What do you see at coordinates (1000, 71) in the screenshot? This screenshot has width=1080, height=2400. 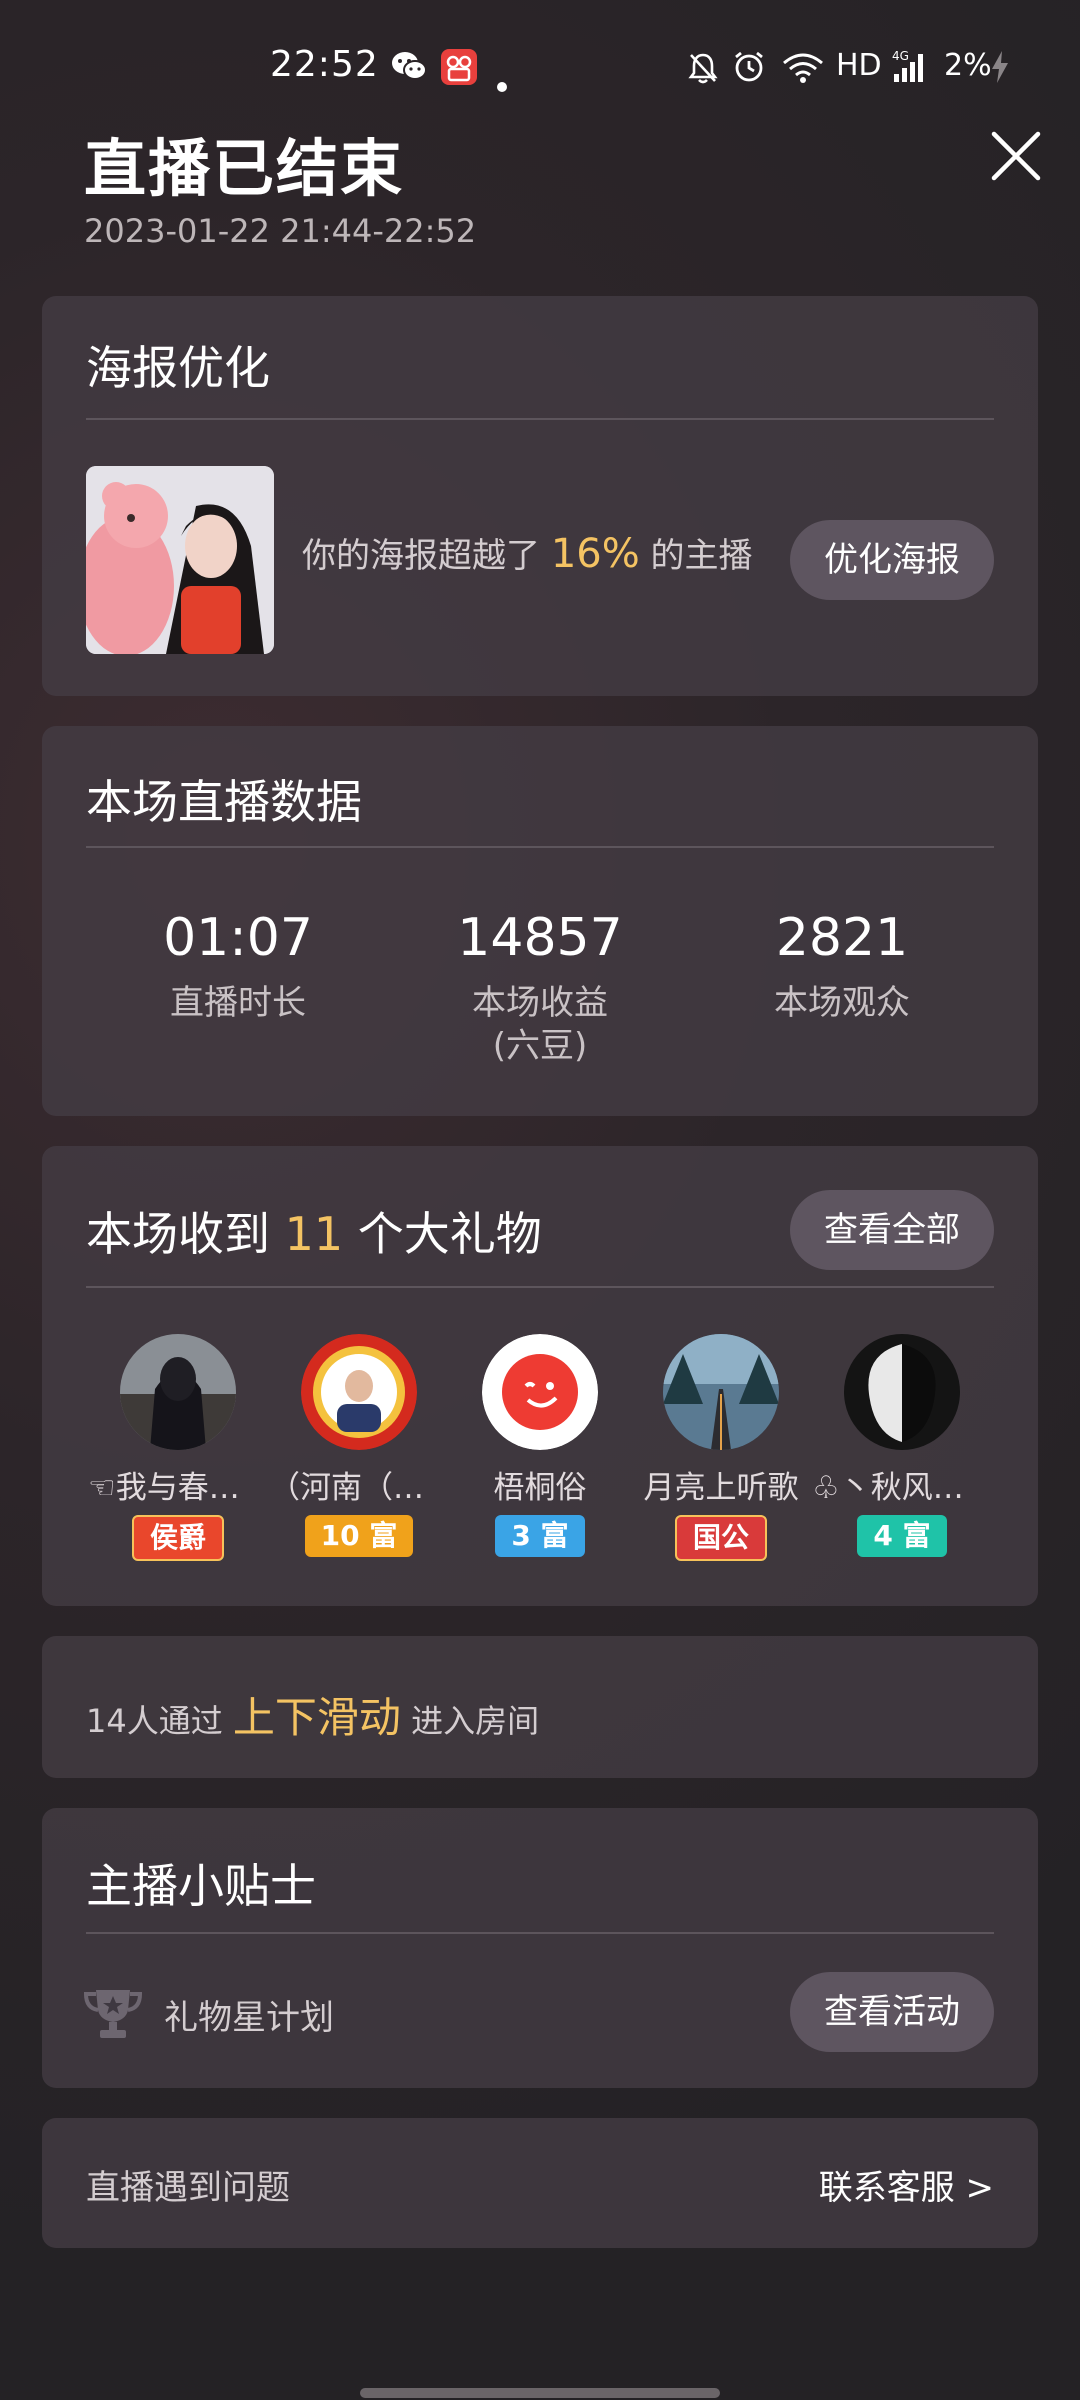 I see `charging-bolt-icon` at bounding box center [1000, 71].